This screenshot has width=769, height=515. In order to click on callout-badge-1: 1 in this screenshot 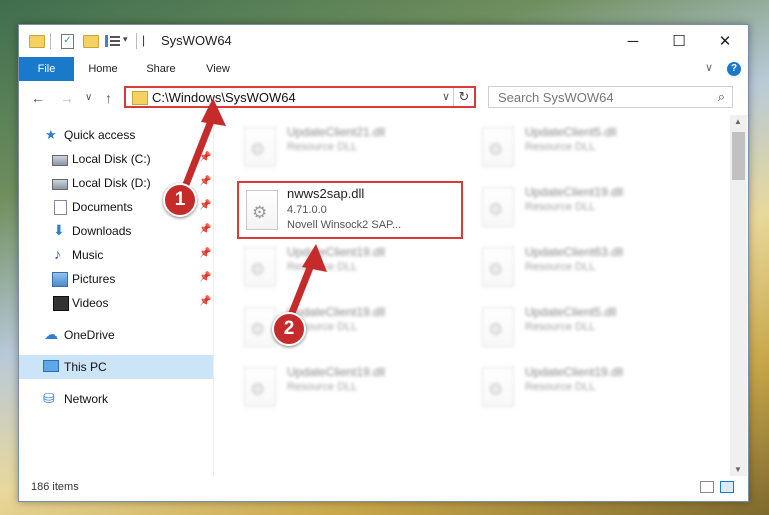, I will do `click(180, 200)`.